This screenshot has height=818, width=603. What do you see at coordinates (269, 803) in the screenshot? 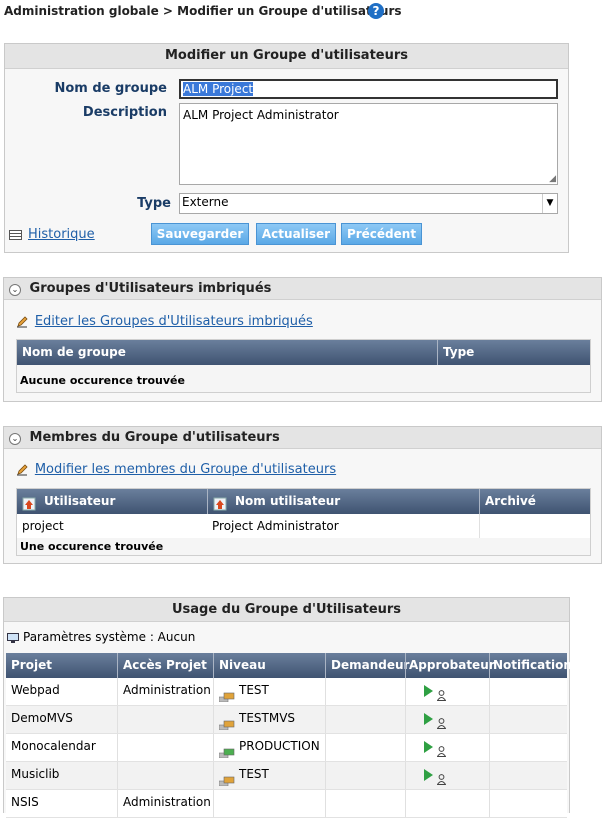
I see `level-cell` at bounding box center [269, 803].